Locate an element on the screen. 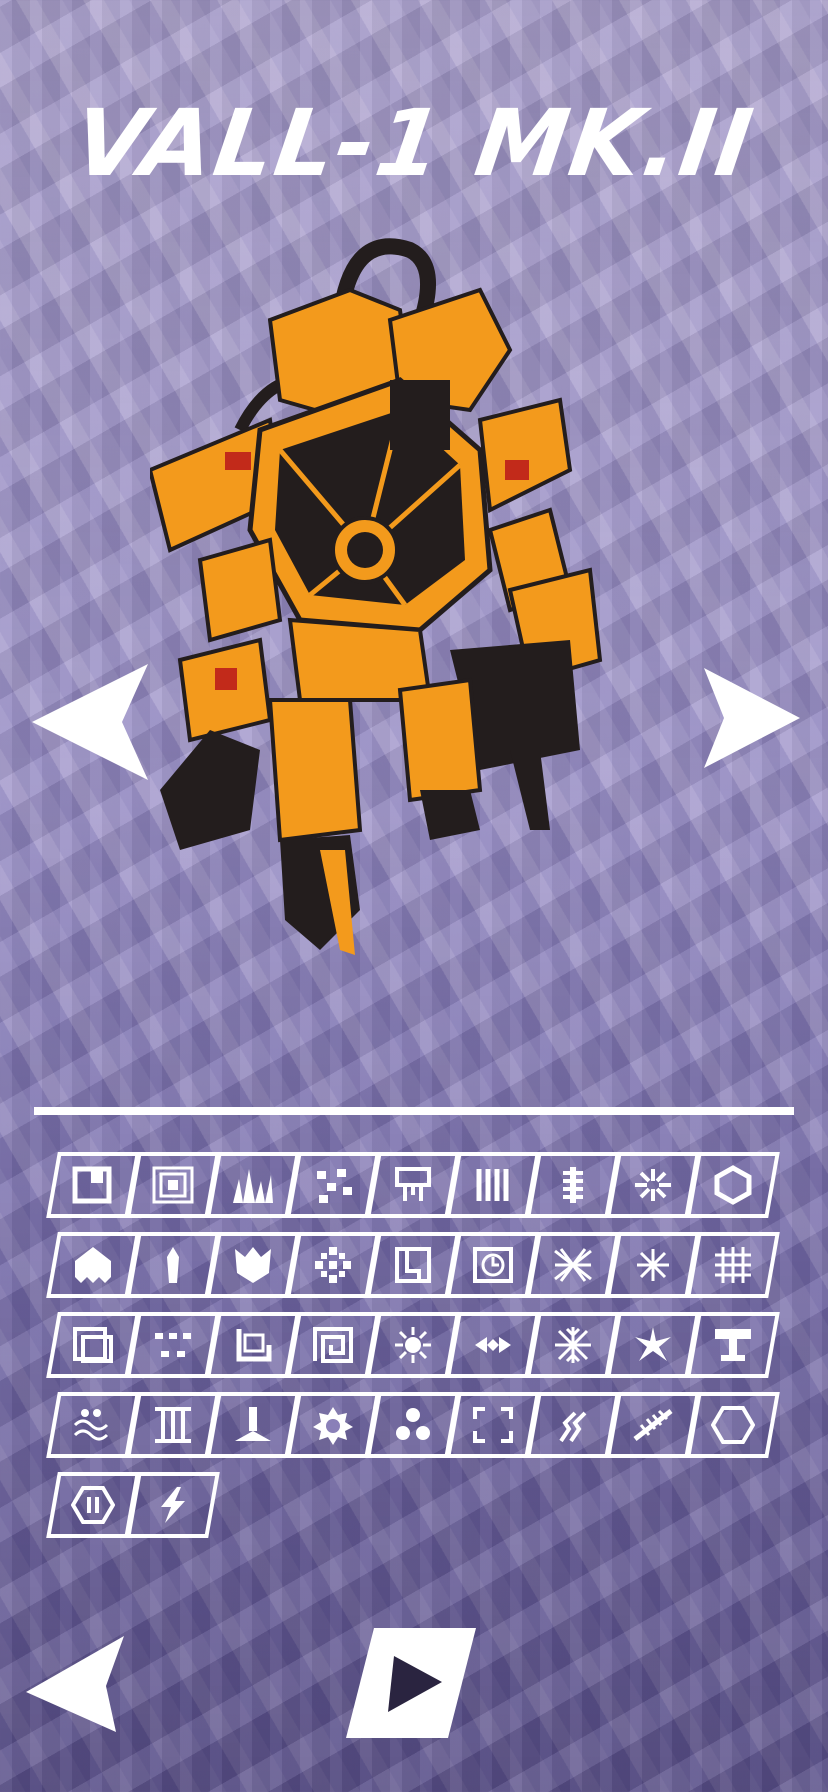 The height and width of the screenshot is (1792, 828). crown-shield-icon is located at coordinates (253, 1265).